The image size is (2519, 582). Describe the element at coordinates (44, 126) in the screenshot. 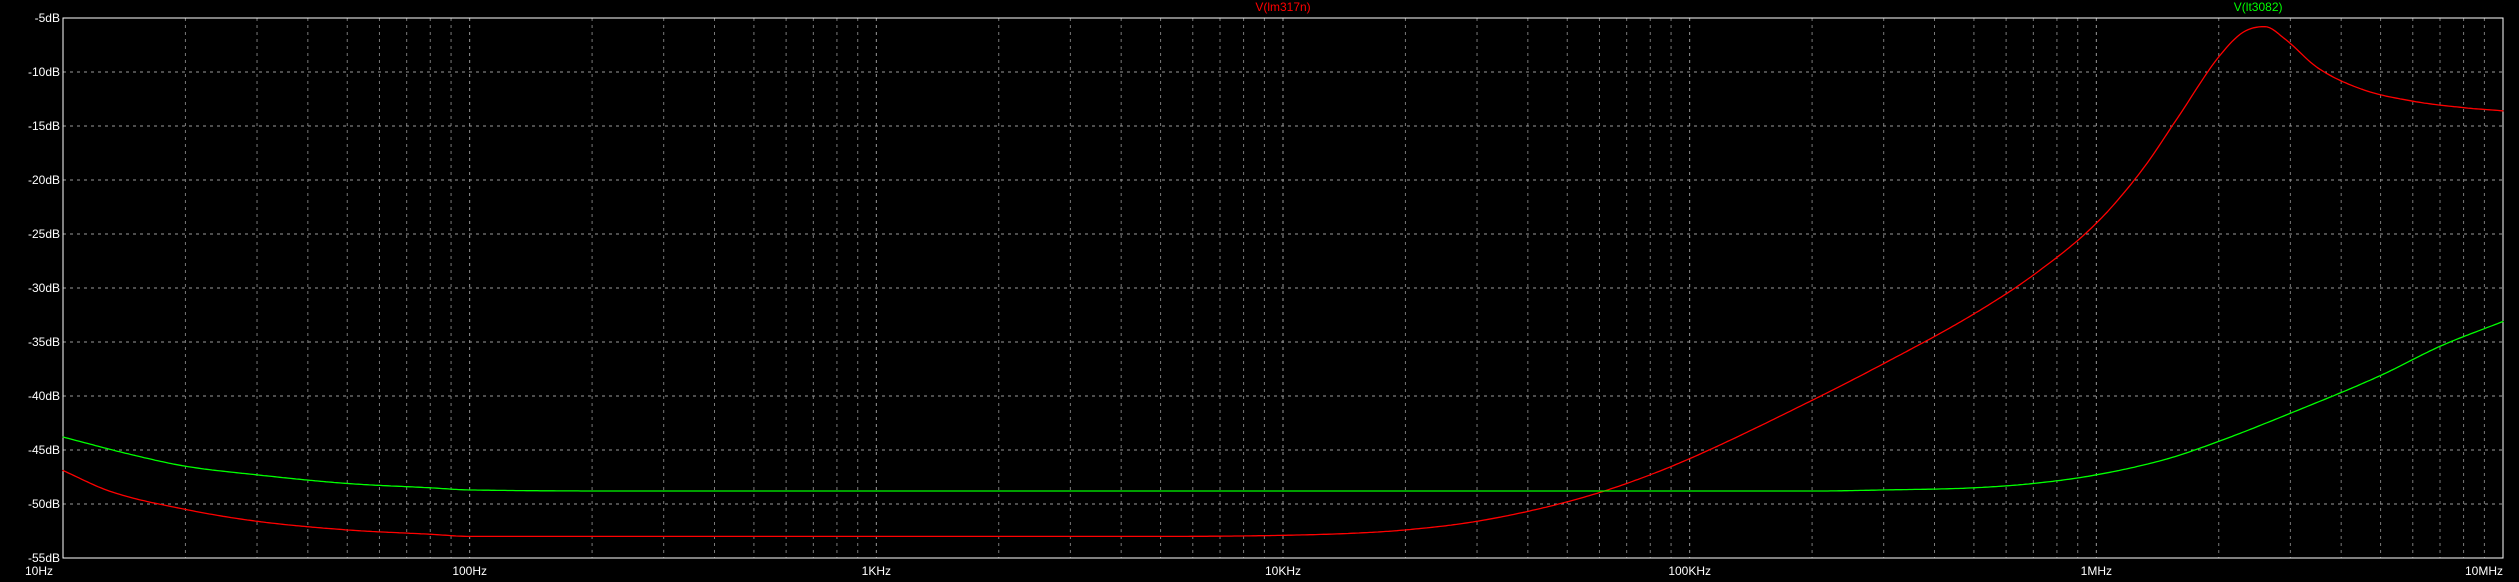

I see `y-tick-label: -15dB` at that location.